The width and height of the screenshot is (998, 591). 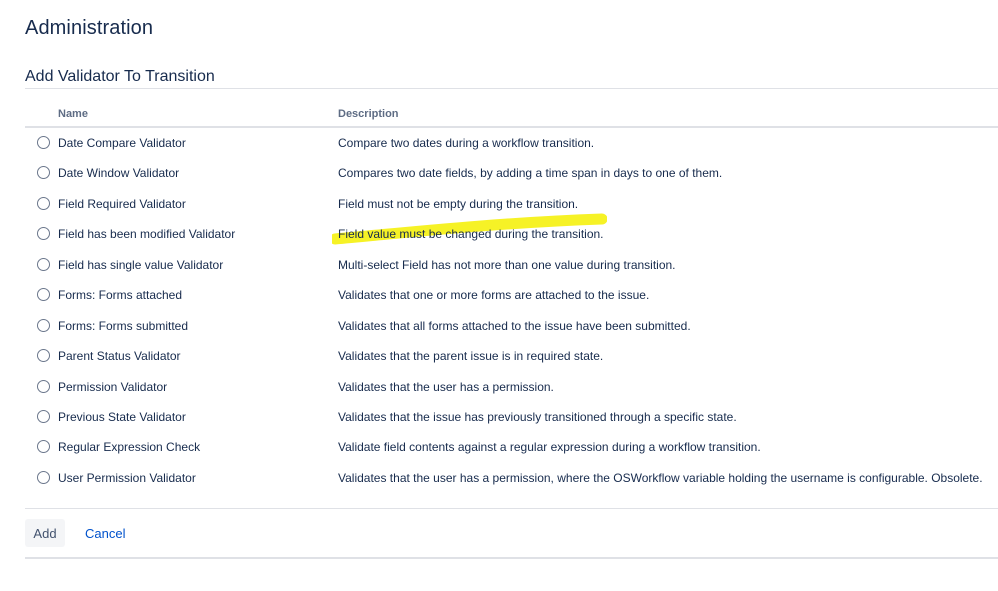 I want to click on section-divider, so click(x=511, y=88).